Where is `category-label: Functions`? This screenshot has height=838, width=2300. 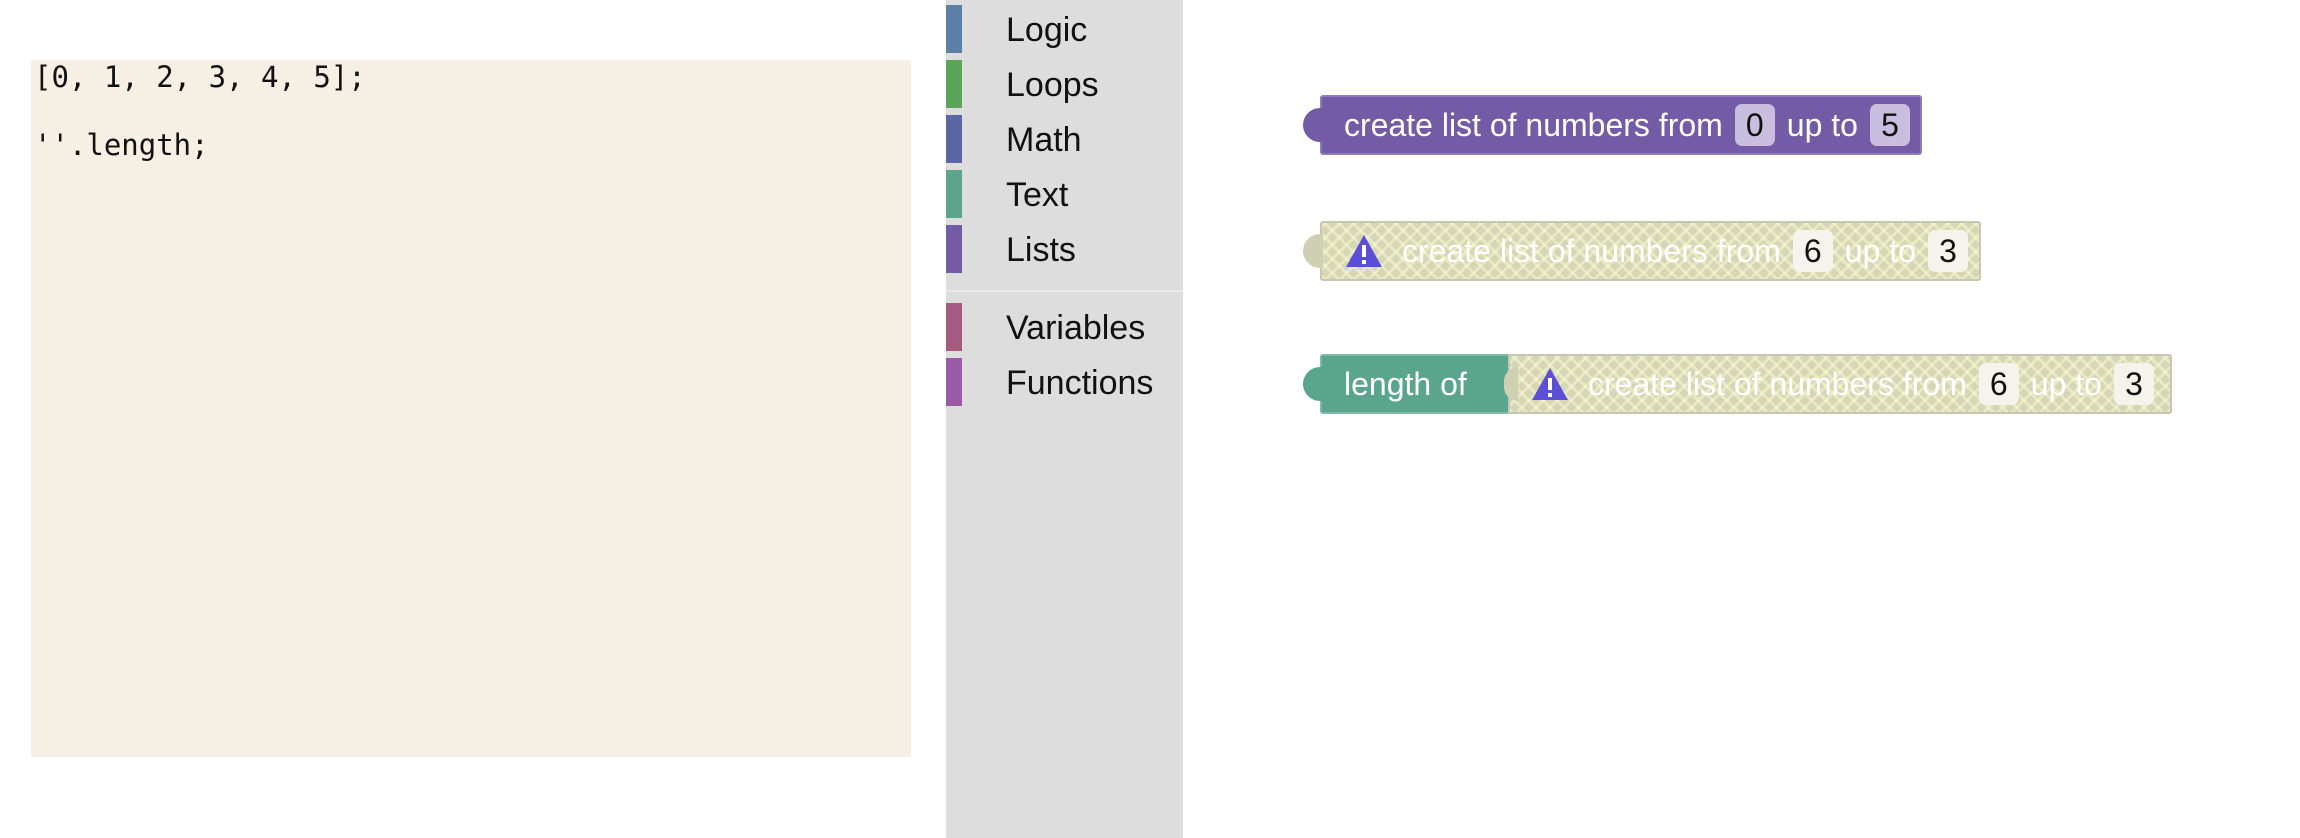
category-label: Functions is located at coordinates (1080, 383).